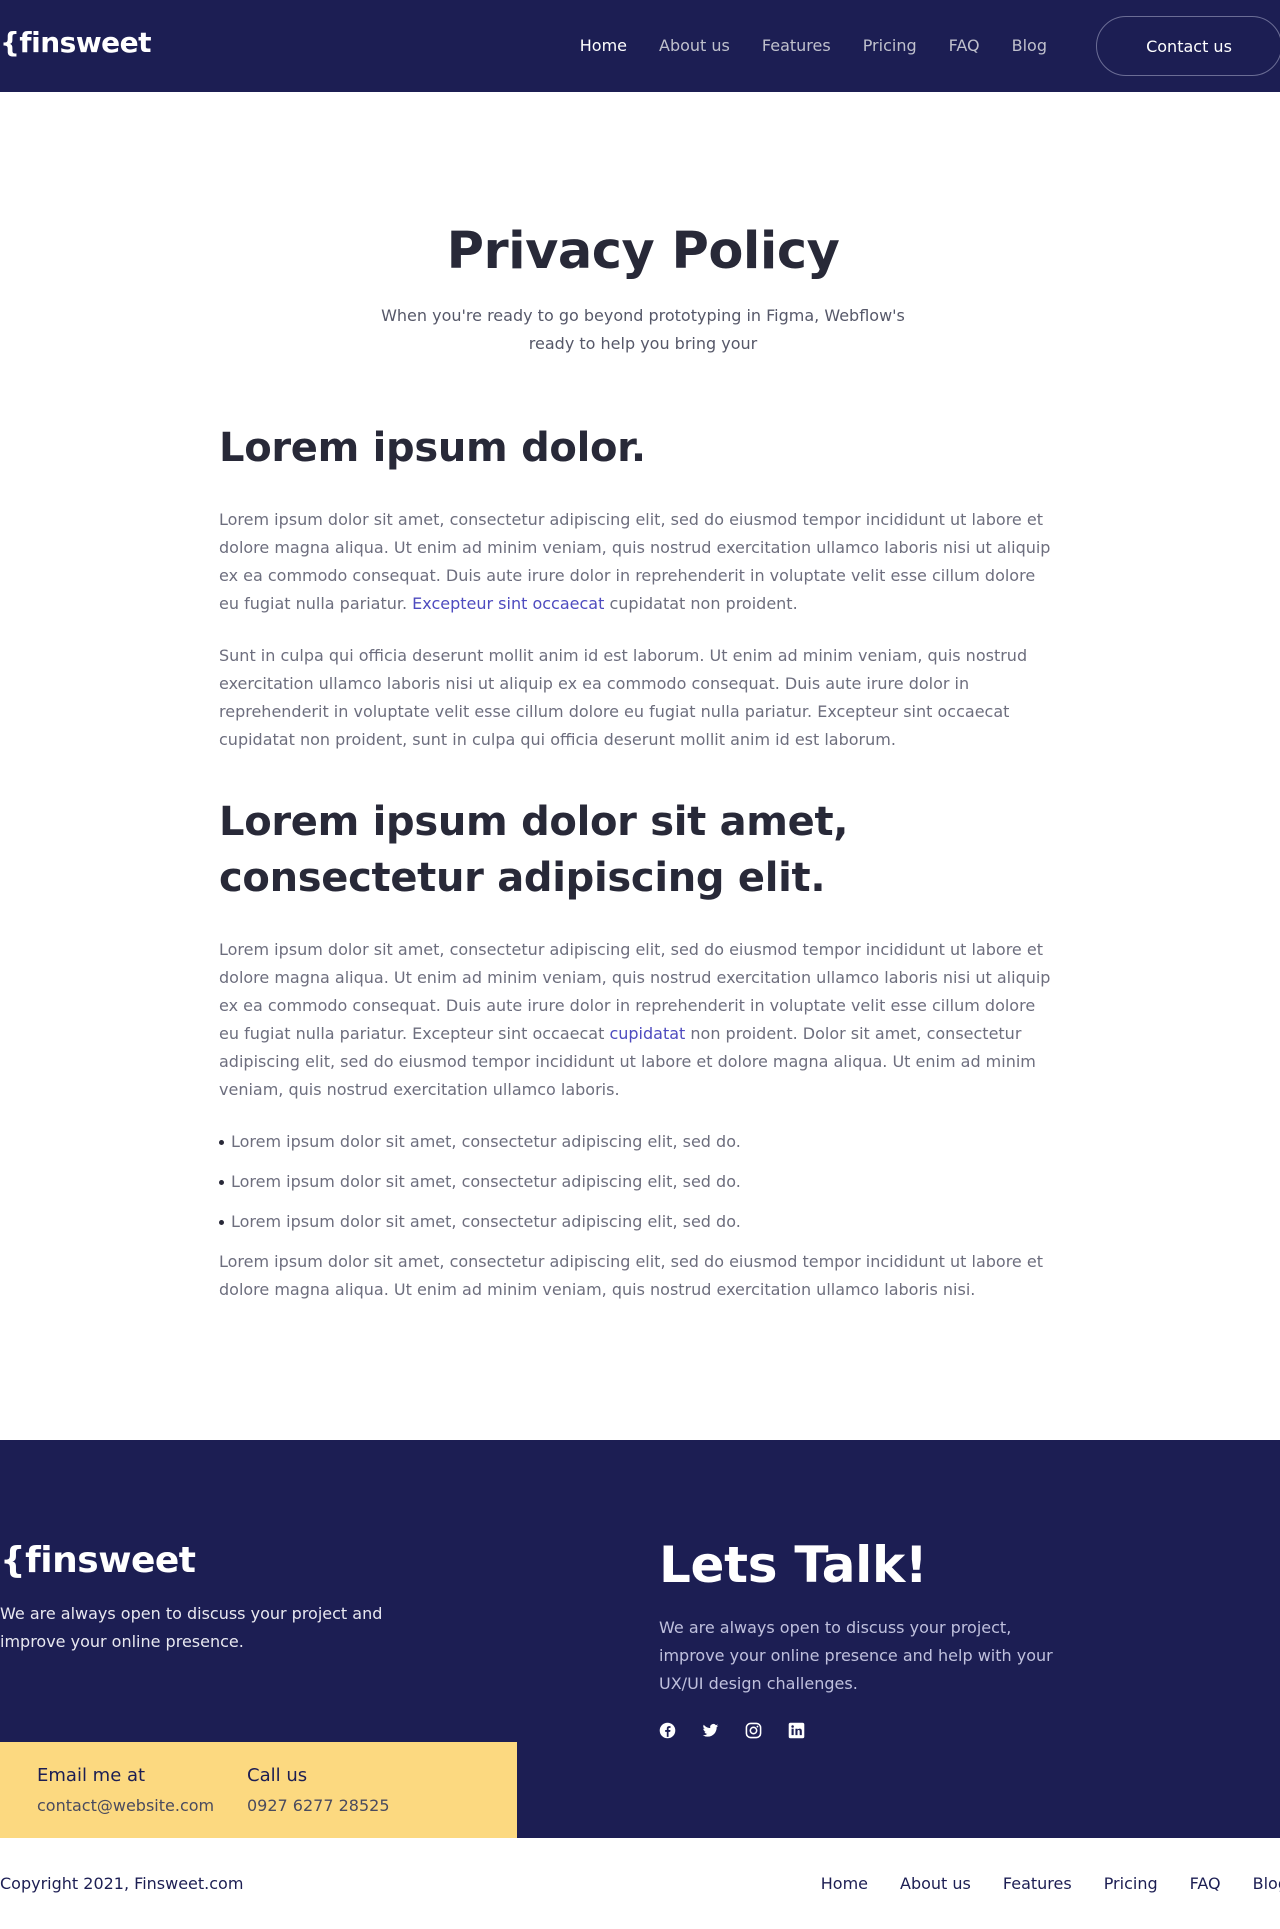  I want to click on copyright-text: Copyright 2021, Finsweet.com, so click(122, 1883).